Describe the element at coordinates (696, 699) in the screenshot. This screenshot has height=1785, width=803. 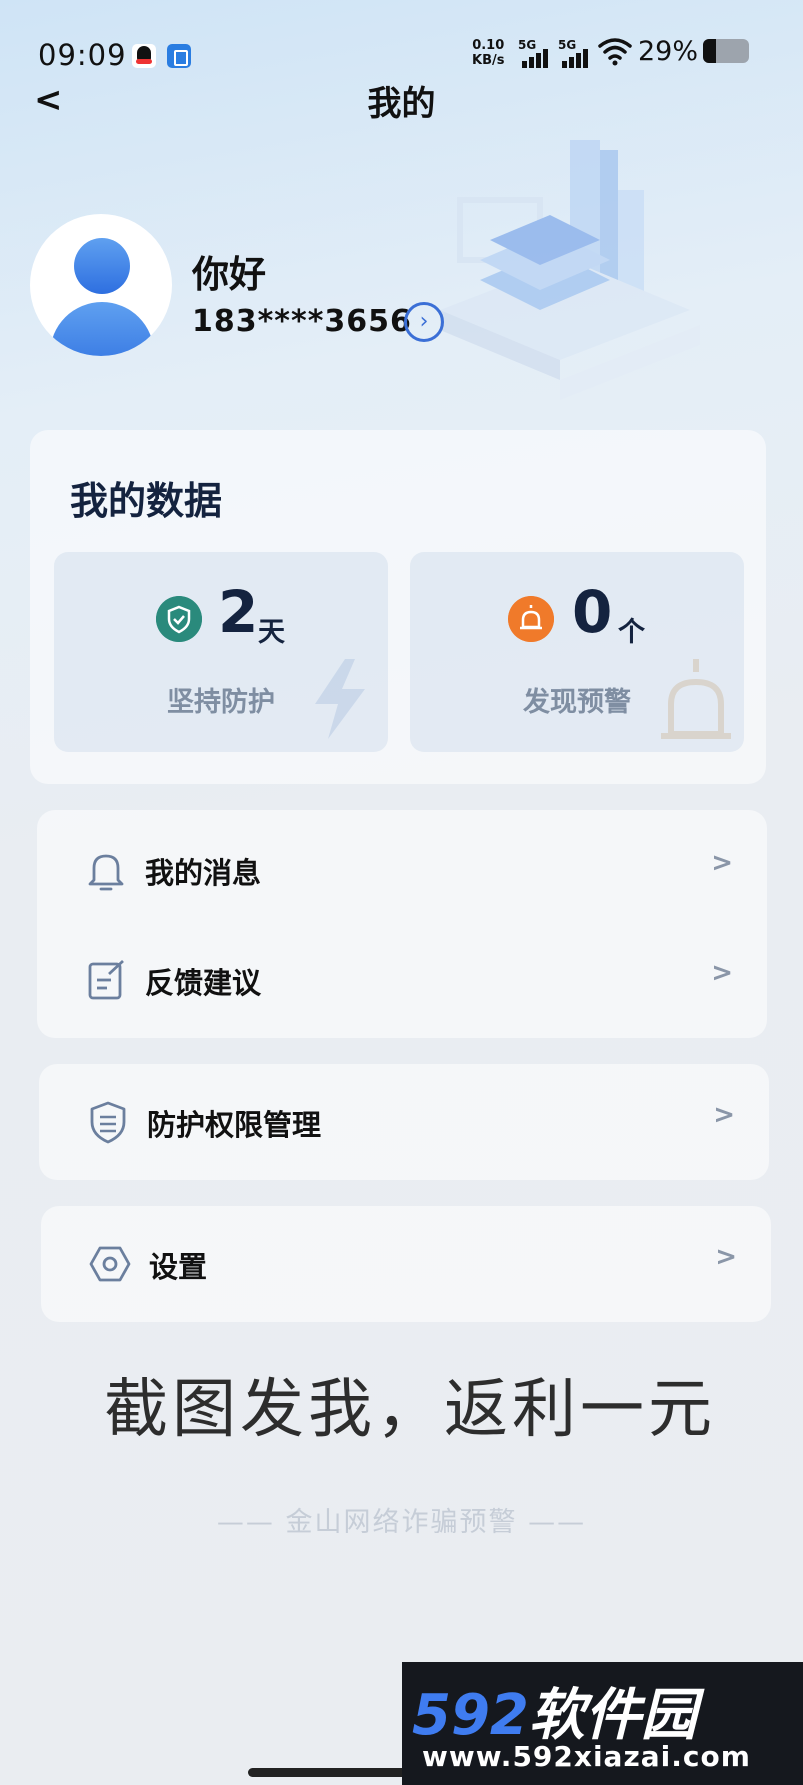
I see `siren-icon` at that location.